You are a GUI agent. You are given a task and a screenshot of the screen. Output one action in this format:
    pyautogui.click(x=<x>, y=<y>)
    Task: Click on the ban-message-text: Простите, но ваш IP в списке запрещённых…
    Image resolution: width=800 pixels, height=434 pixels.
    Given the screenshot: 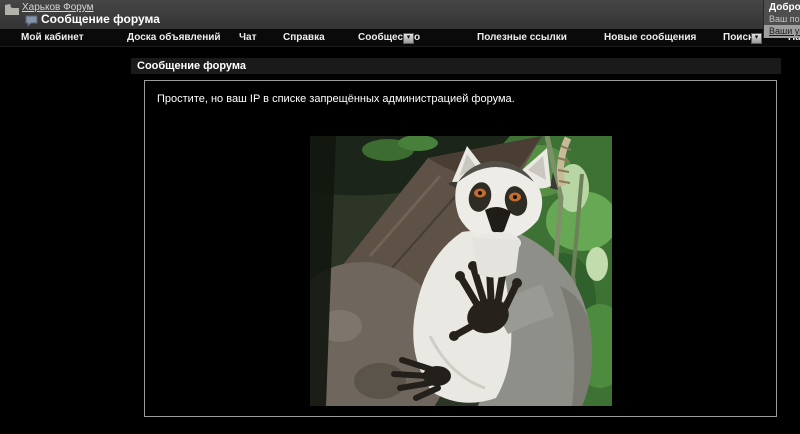 What is the action you would take?
    pyautogui.click(x=336, y=99)
    